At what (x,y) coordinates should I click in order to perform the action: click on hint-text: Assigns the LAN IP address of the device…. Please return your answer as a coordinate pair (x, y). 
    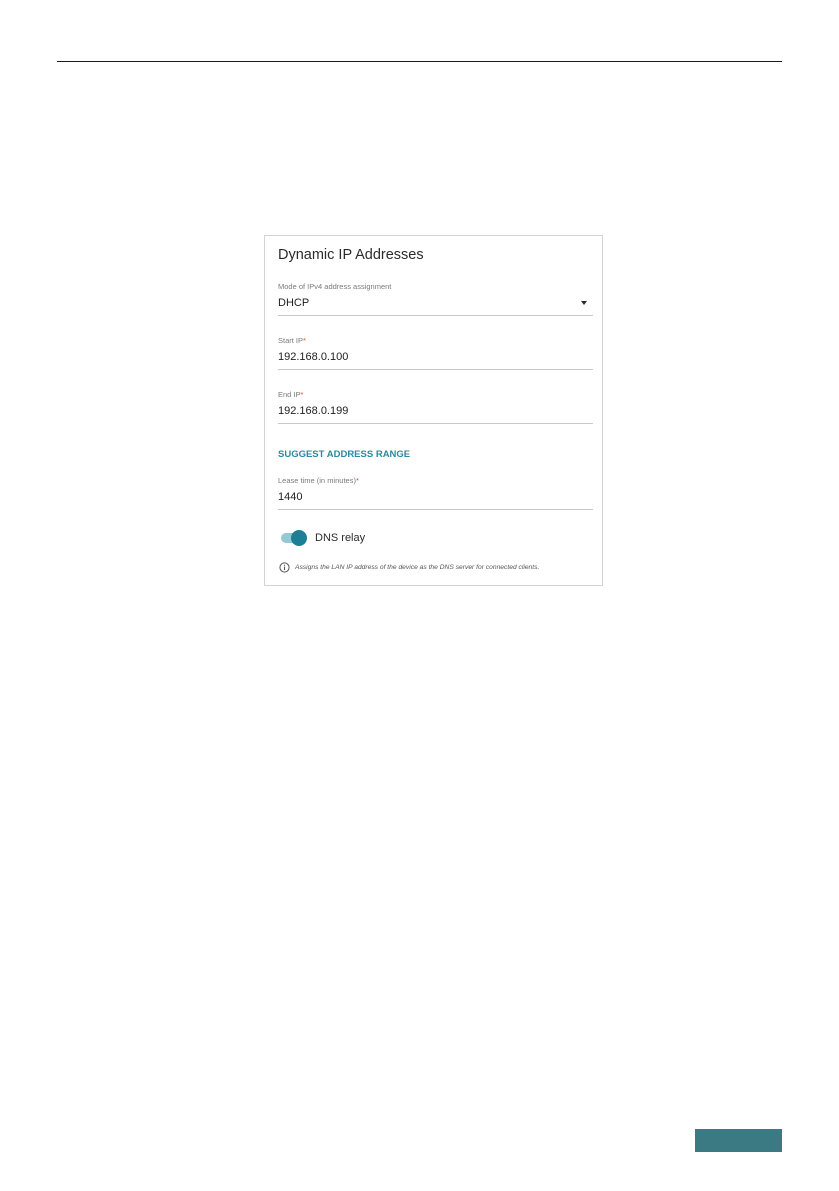
    Looking at the image, I should click on (417, 567).